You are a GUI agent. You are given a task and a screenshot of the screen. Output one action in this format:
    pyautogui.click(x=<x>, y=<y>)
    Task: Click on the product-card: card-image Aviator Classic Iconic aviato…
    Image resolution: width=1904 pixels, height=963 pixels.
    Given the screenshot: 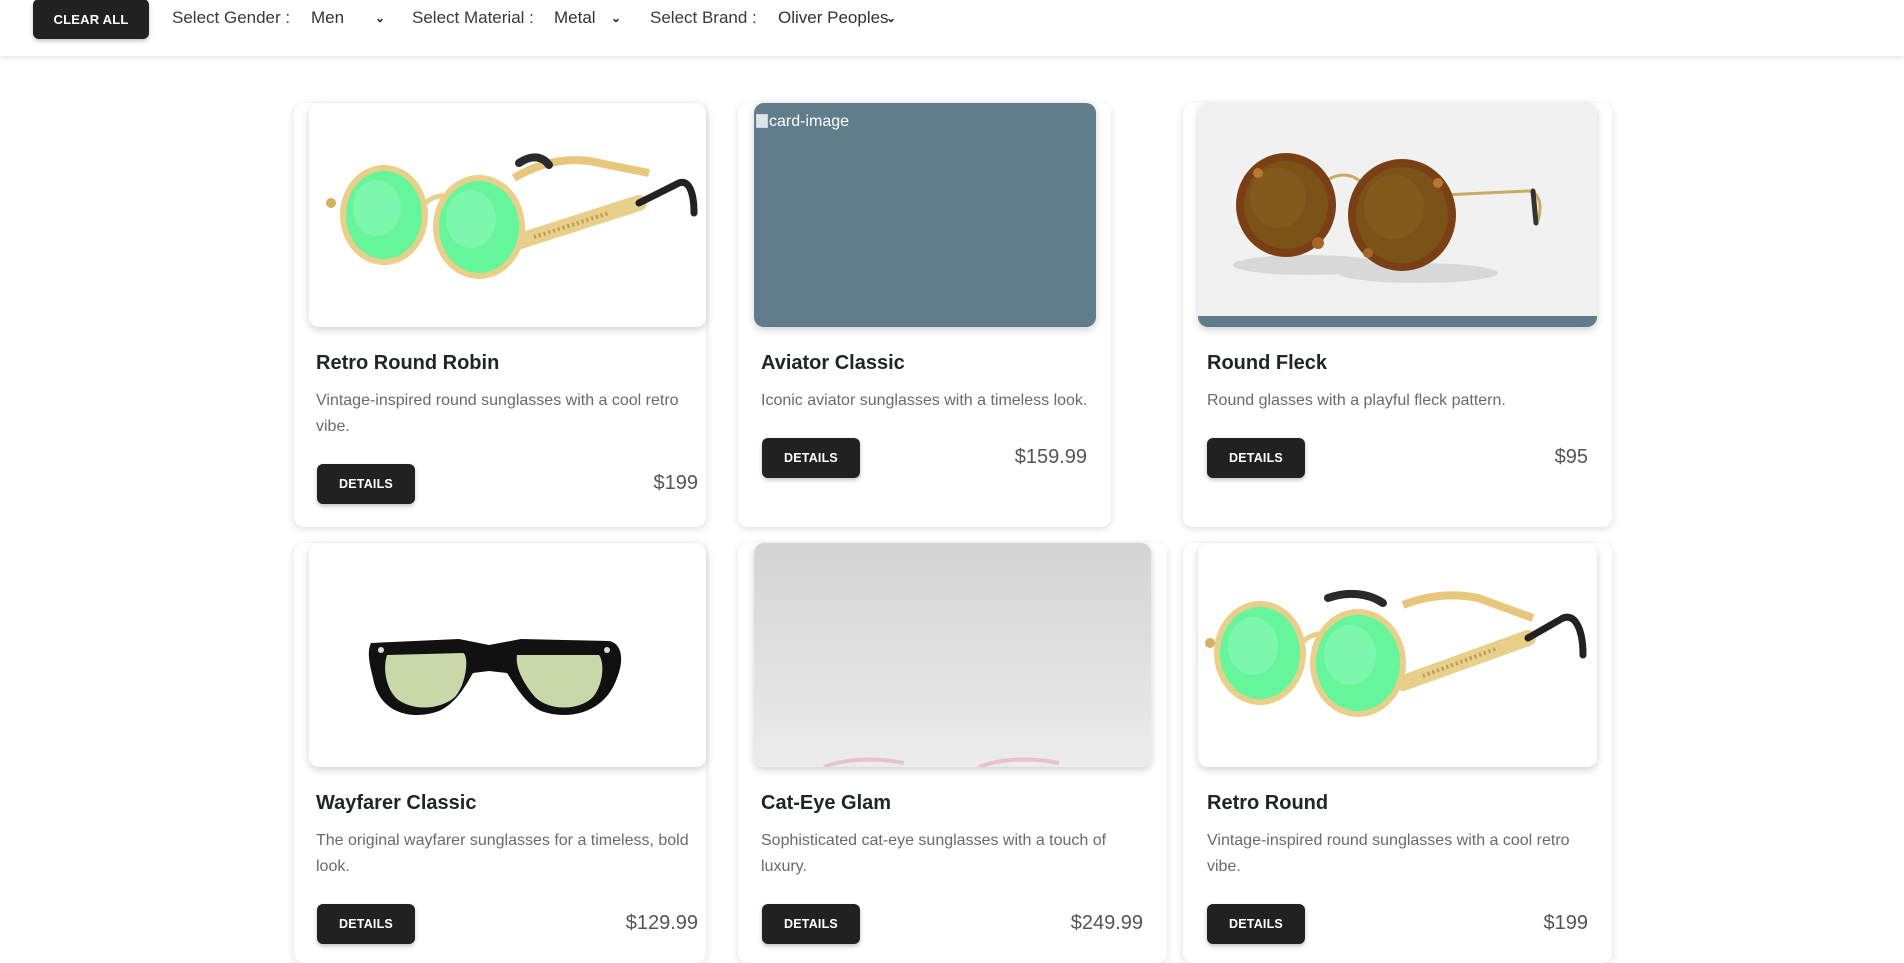 What is the action you would take?
    pyautogui.click(x=924, y=315)
    